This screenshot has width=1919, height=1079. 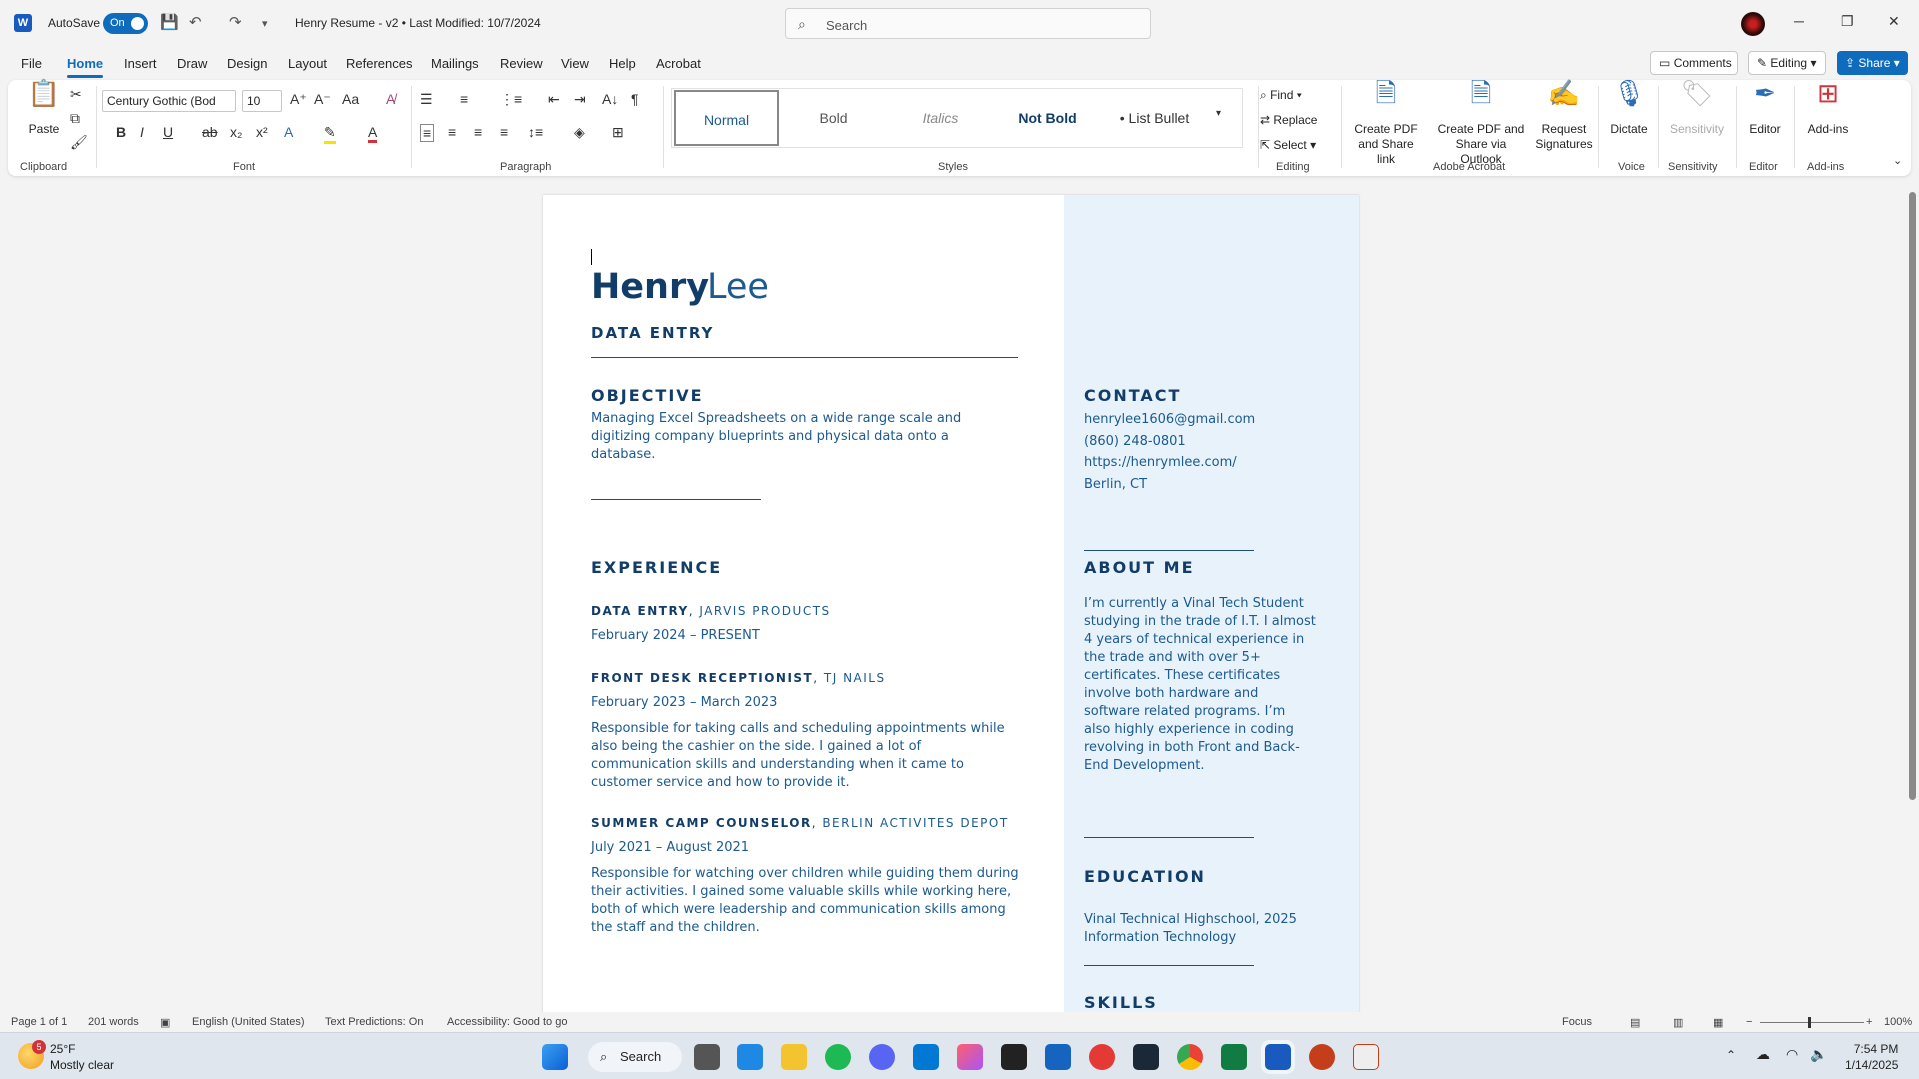 I want to click on wifi-icon: ◠, so click(x=1792, y=1054).